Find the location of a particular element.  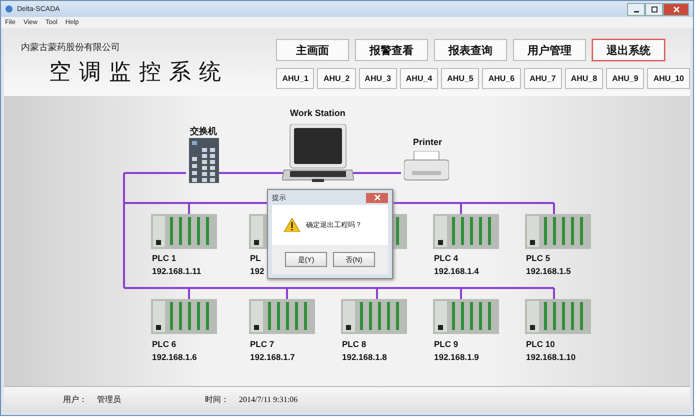

plc-ip: 192.168.1.7 is located at coordinates (272, 357).